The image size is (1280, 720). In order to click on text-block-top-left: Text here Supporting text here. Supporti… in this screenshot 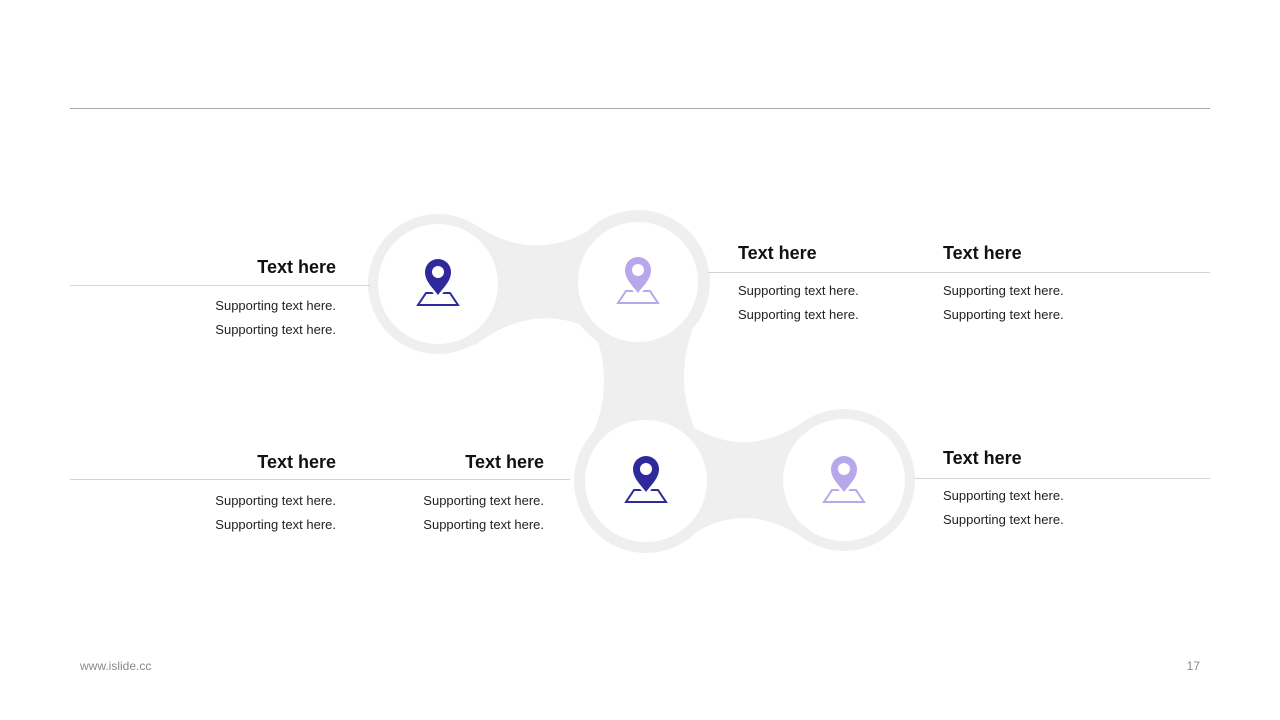, I will do `click(236, 299)`.